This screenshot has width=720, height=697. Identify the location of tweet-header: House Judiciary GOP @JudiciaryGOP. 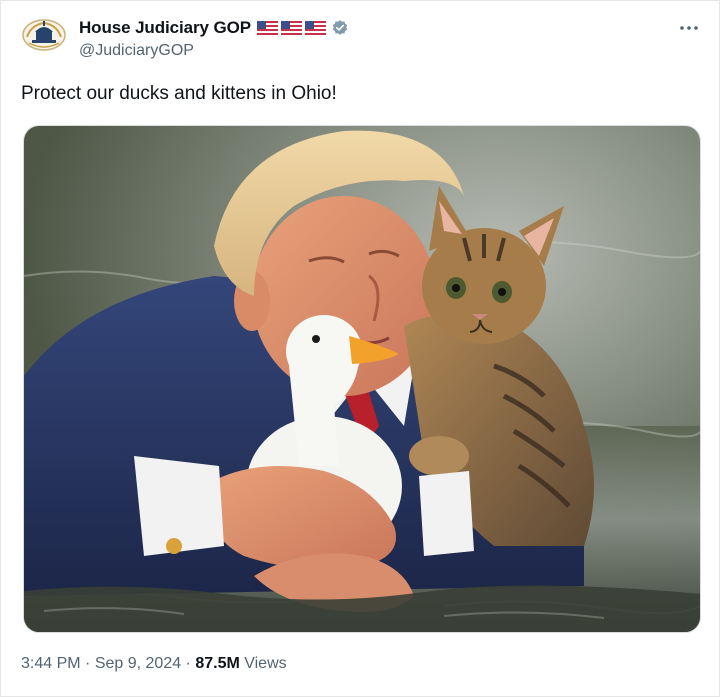
(360, 40).